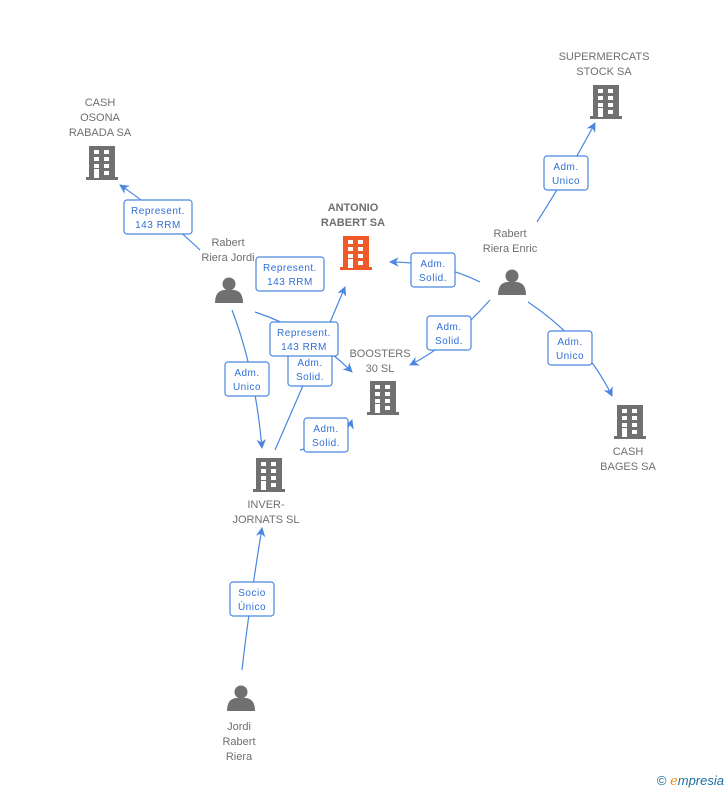 The height and width of the screenshot is (795, 728). I want to click on edge-label: SocioÚnico, so click(252, 599).